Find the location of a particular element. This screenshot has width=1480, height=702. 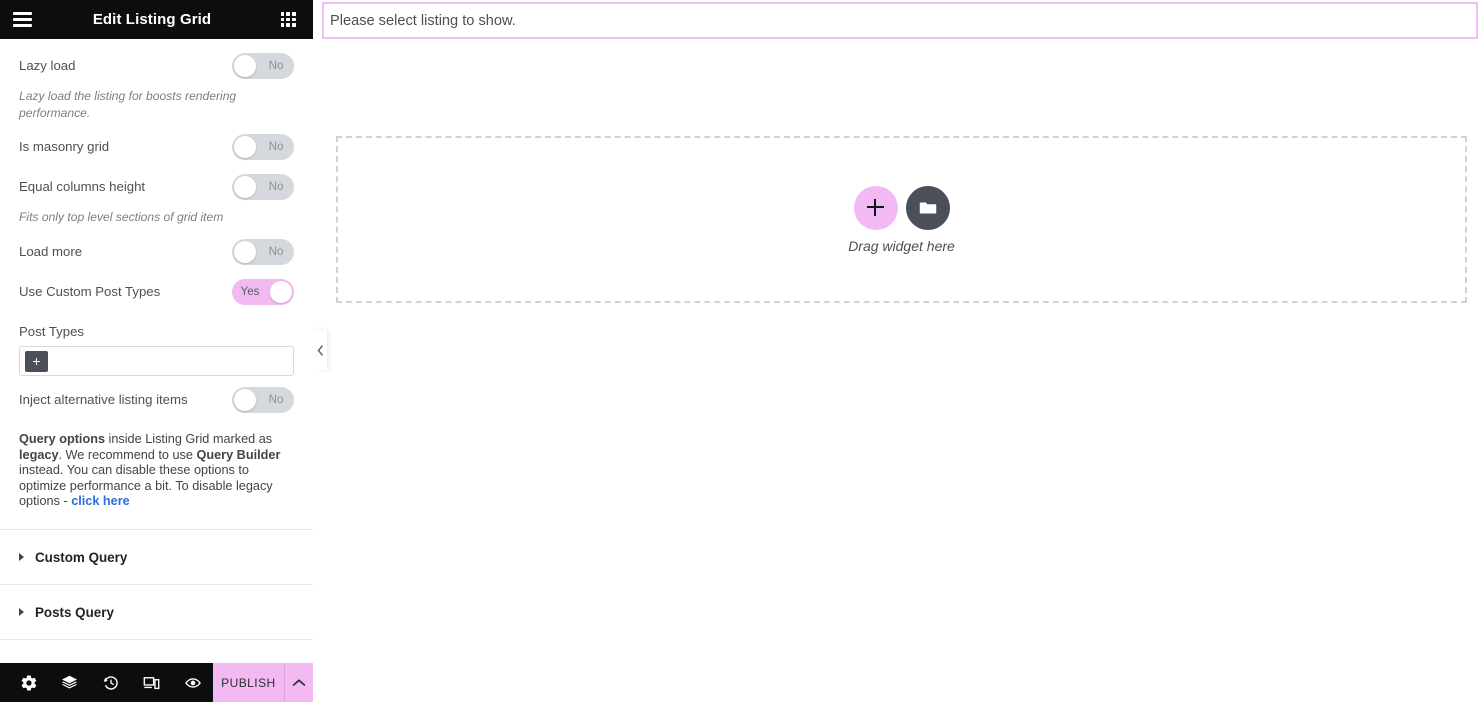

preview-eye-icon is located at coordinates (192, 682).